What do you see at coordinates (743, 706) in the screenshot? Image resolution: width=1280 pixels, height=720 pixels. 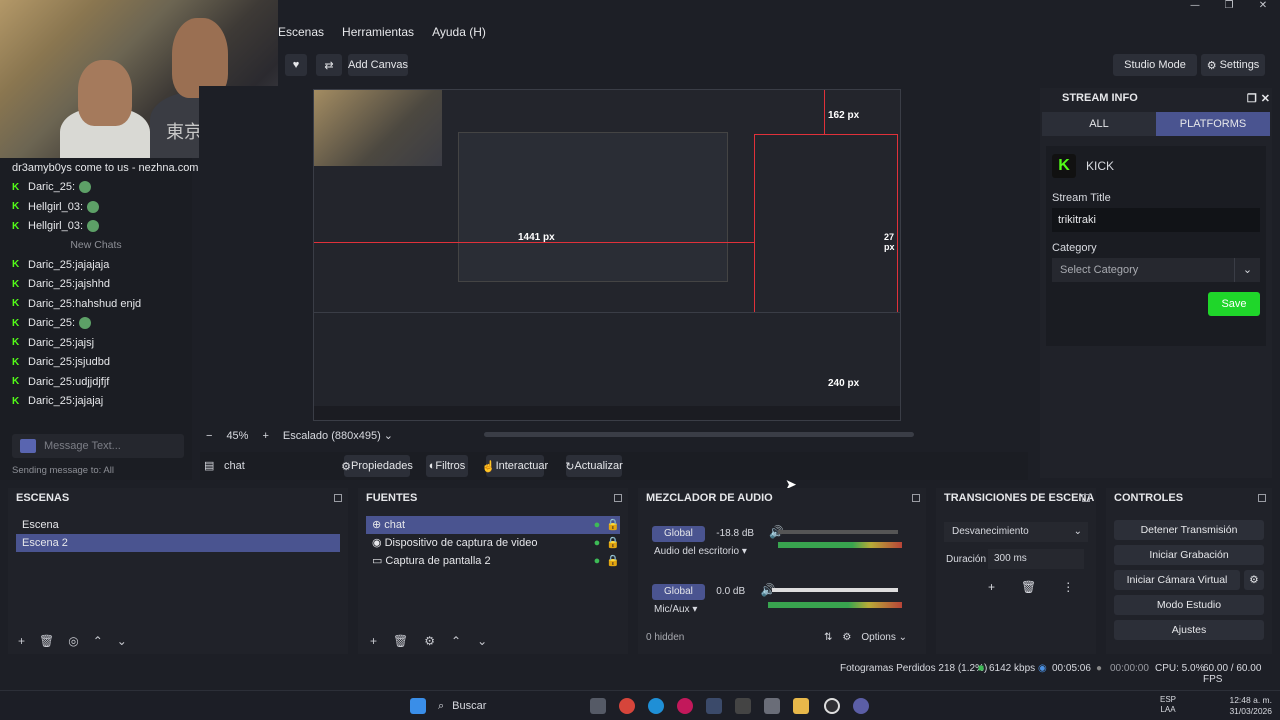 I see `capcut-icon` at bounding box center [743, 706].